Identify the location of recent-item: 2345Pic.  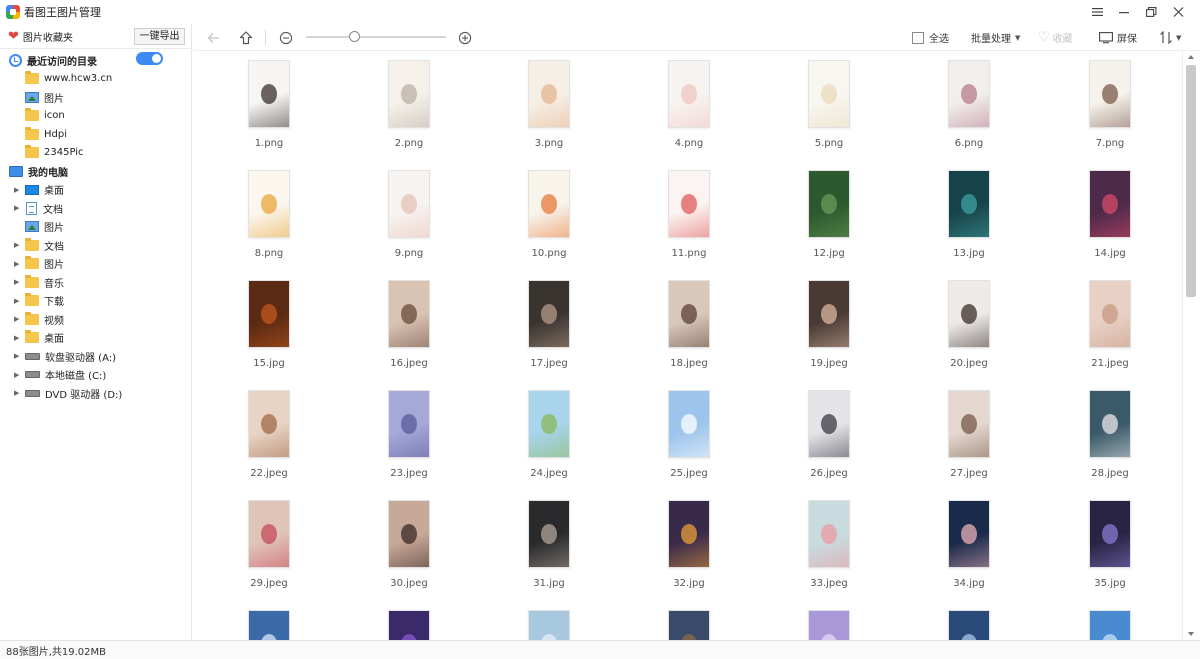
(96, 153).